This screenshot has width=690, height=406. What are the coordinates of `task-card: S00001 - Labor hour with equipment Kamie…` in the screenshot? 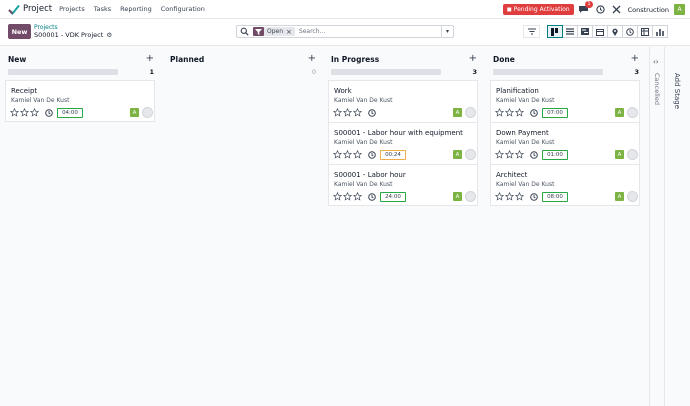 It's located at (403, 143).